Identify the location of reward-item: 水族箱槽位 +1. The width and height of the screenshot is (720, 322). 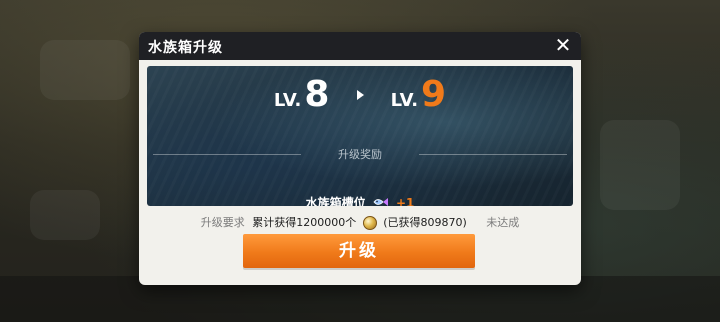
(360, 200).